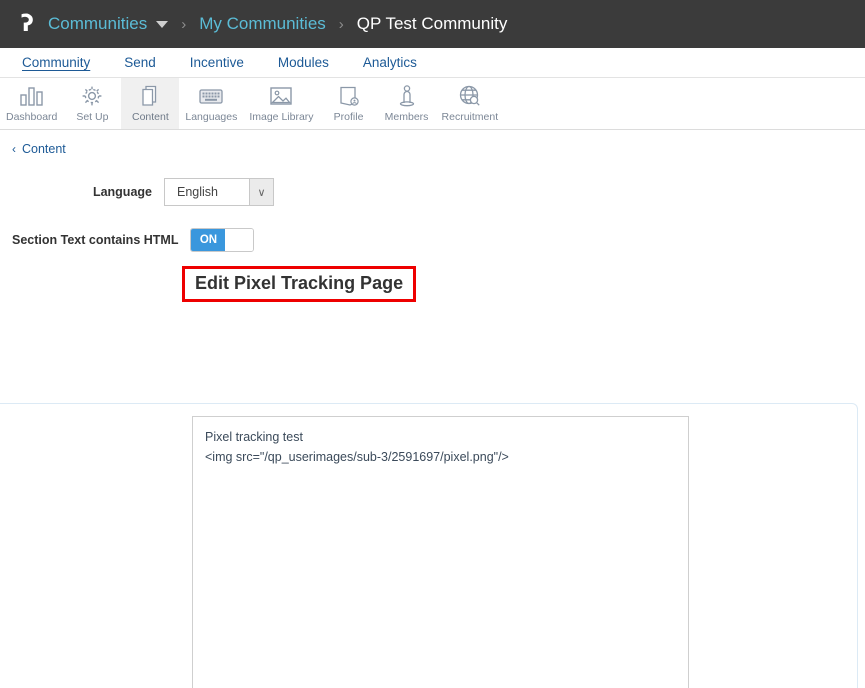 Image resolution: width=865 pixels, height=688 pixels. I want to click on tab-modules: Modules, so click(303, 62).